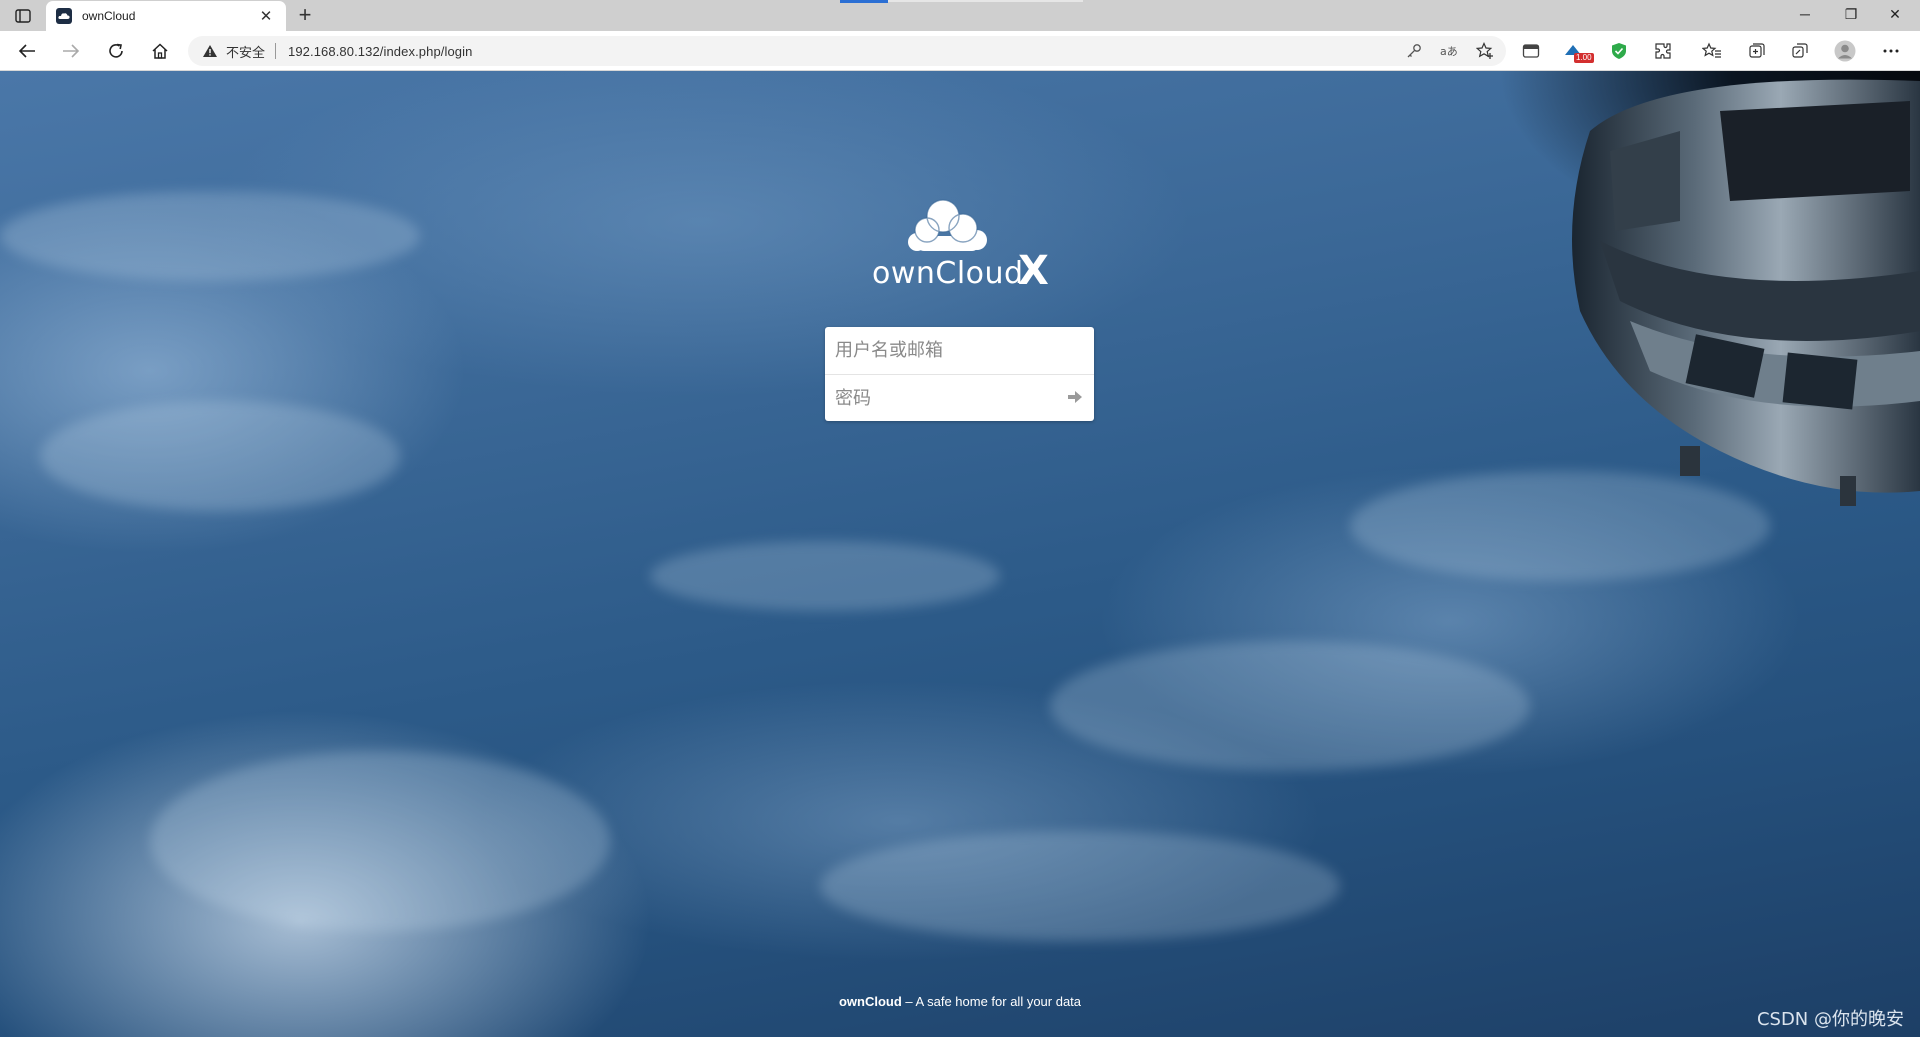 This screenshot has height=1037, width=1920. I want to click on translate-icon: aあ, so click(1449, 51).